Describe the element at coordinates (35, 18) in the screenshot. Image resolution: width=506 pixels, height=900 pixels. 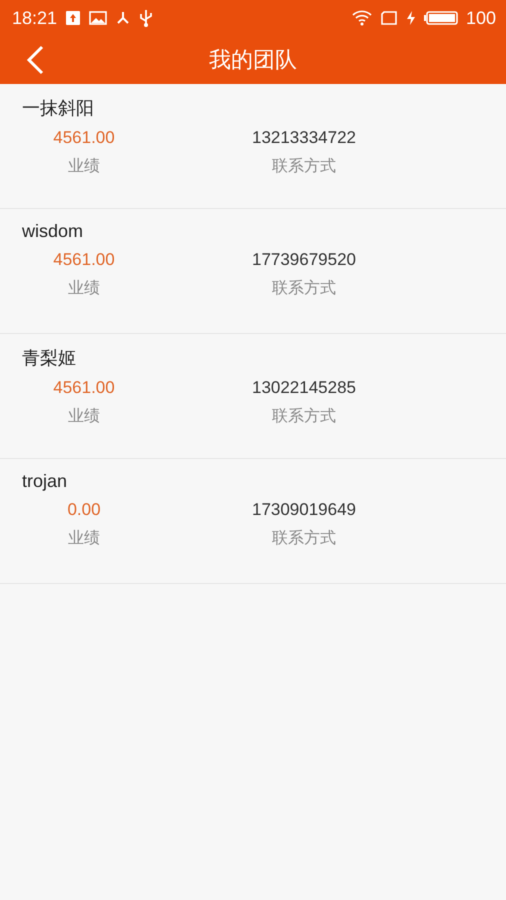
I see `status-time: 18:21` at that location.